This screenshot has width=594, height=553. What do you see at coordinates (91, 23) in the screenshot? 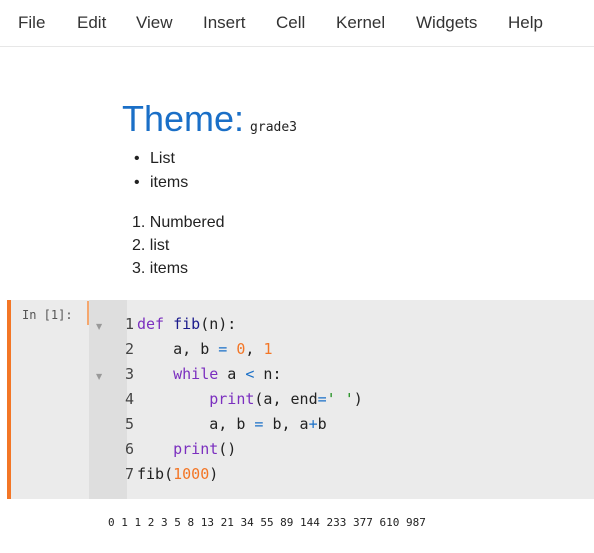
I see `menu-edit: Edit` at bounding box center [91, 23].